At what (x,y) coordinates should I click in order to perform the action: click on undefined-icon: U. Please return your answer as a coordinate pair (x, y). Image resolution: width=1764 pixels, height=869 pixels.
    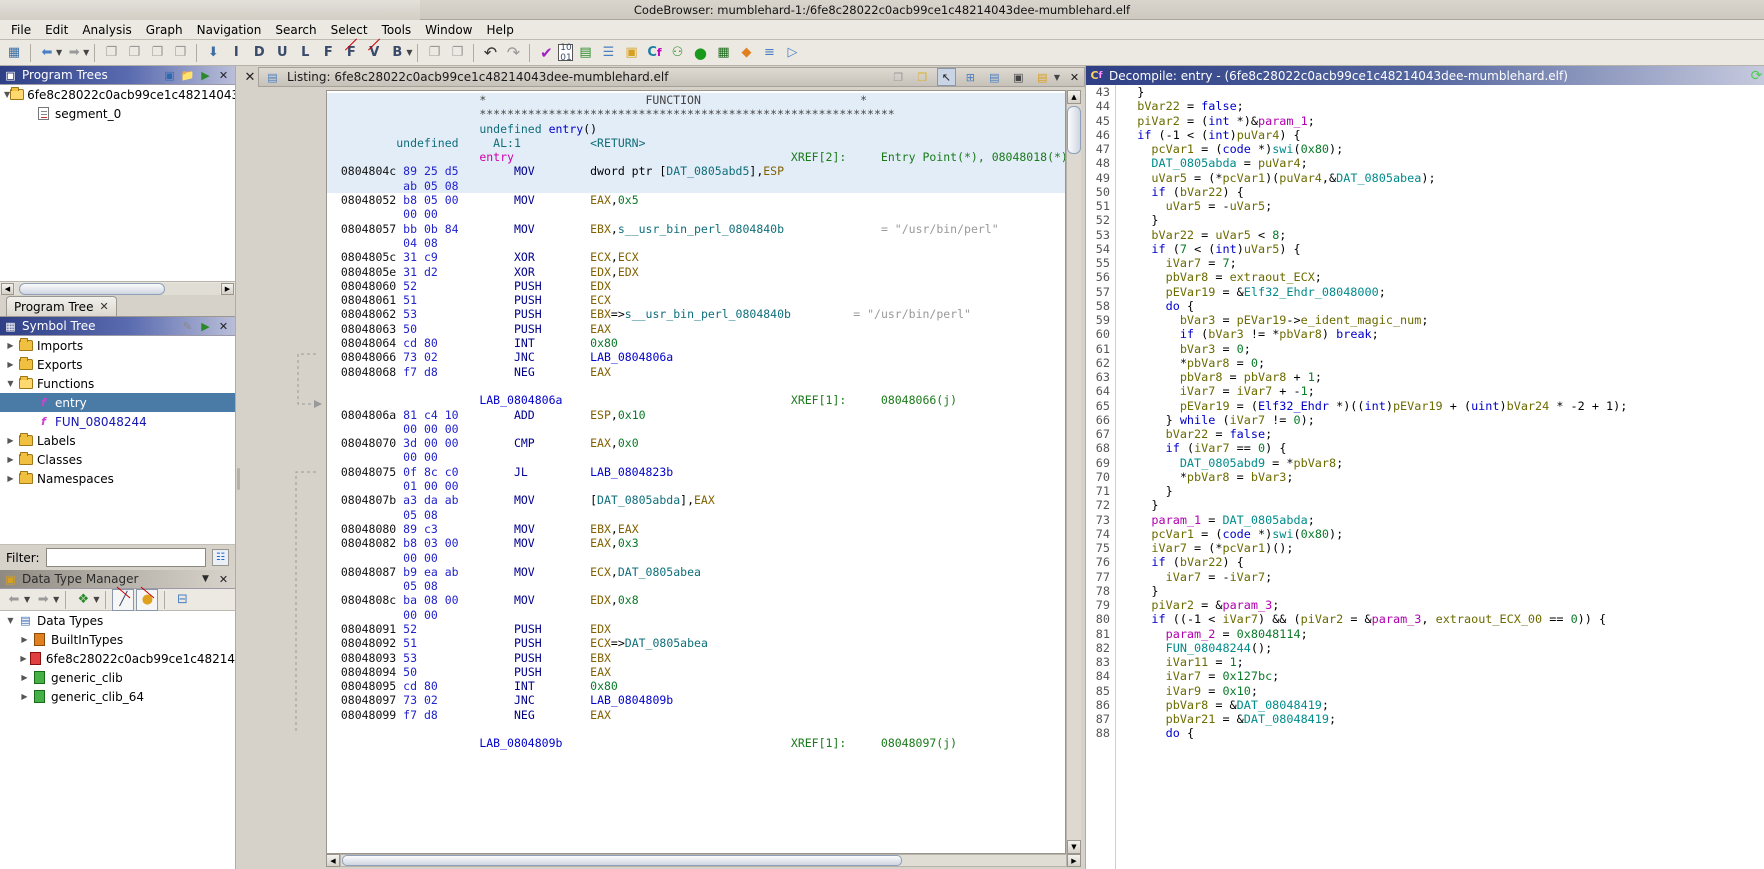
    Looking at the image, I should click on (282, 53).